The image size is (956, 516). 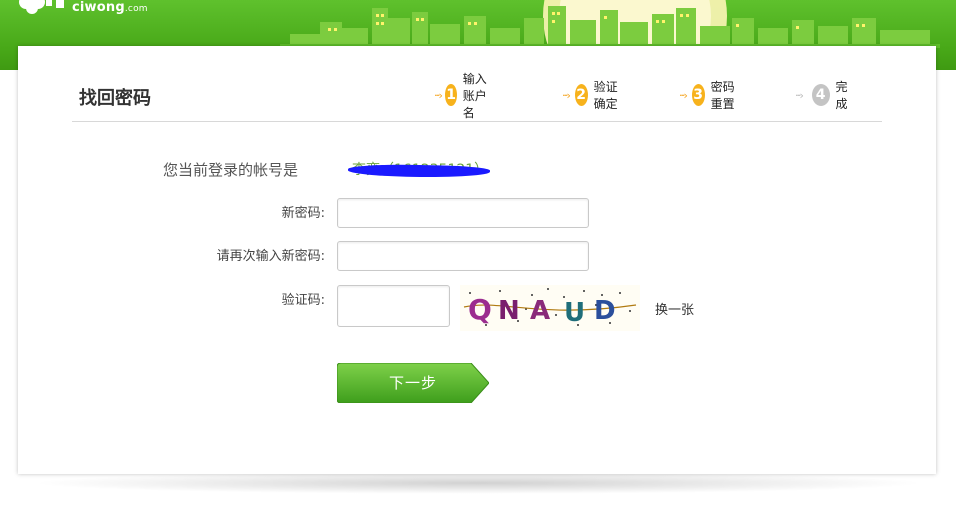 I want to click on captcha-graphic: Q N A U D, so click(x=550, y=308).